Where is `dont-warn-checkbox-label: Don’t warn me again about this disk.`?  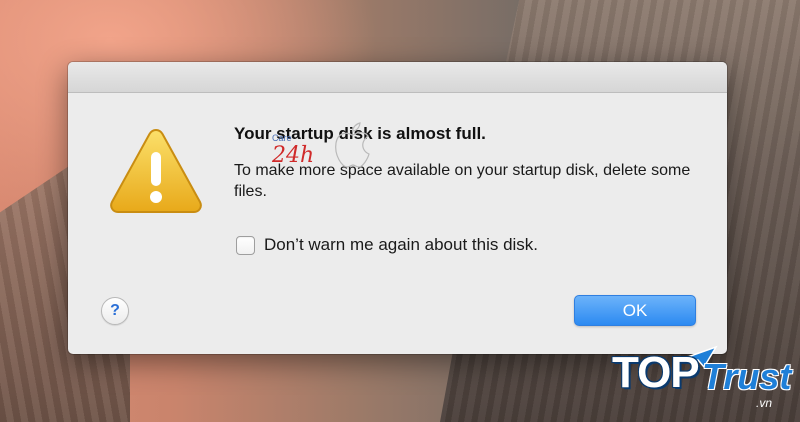
dont-warn-checkbox-label: Don’t warn me again about this disk. is located at coordinates (401, 245).